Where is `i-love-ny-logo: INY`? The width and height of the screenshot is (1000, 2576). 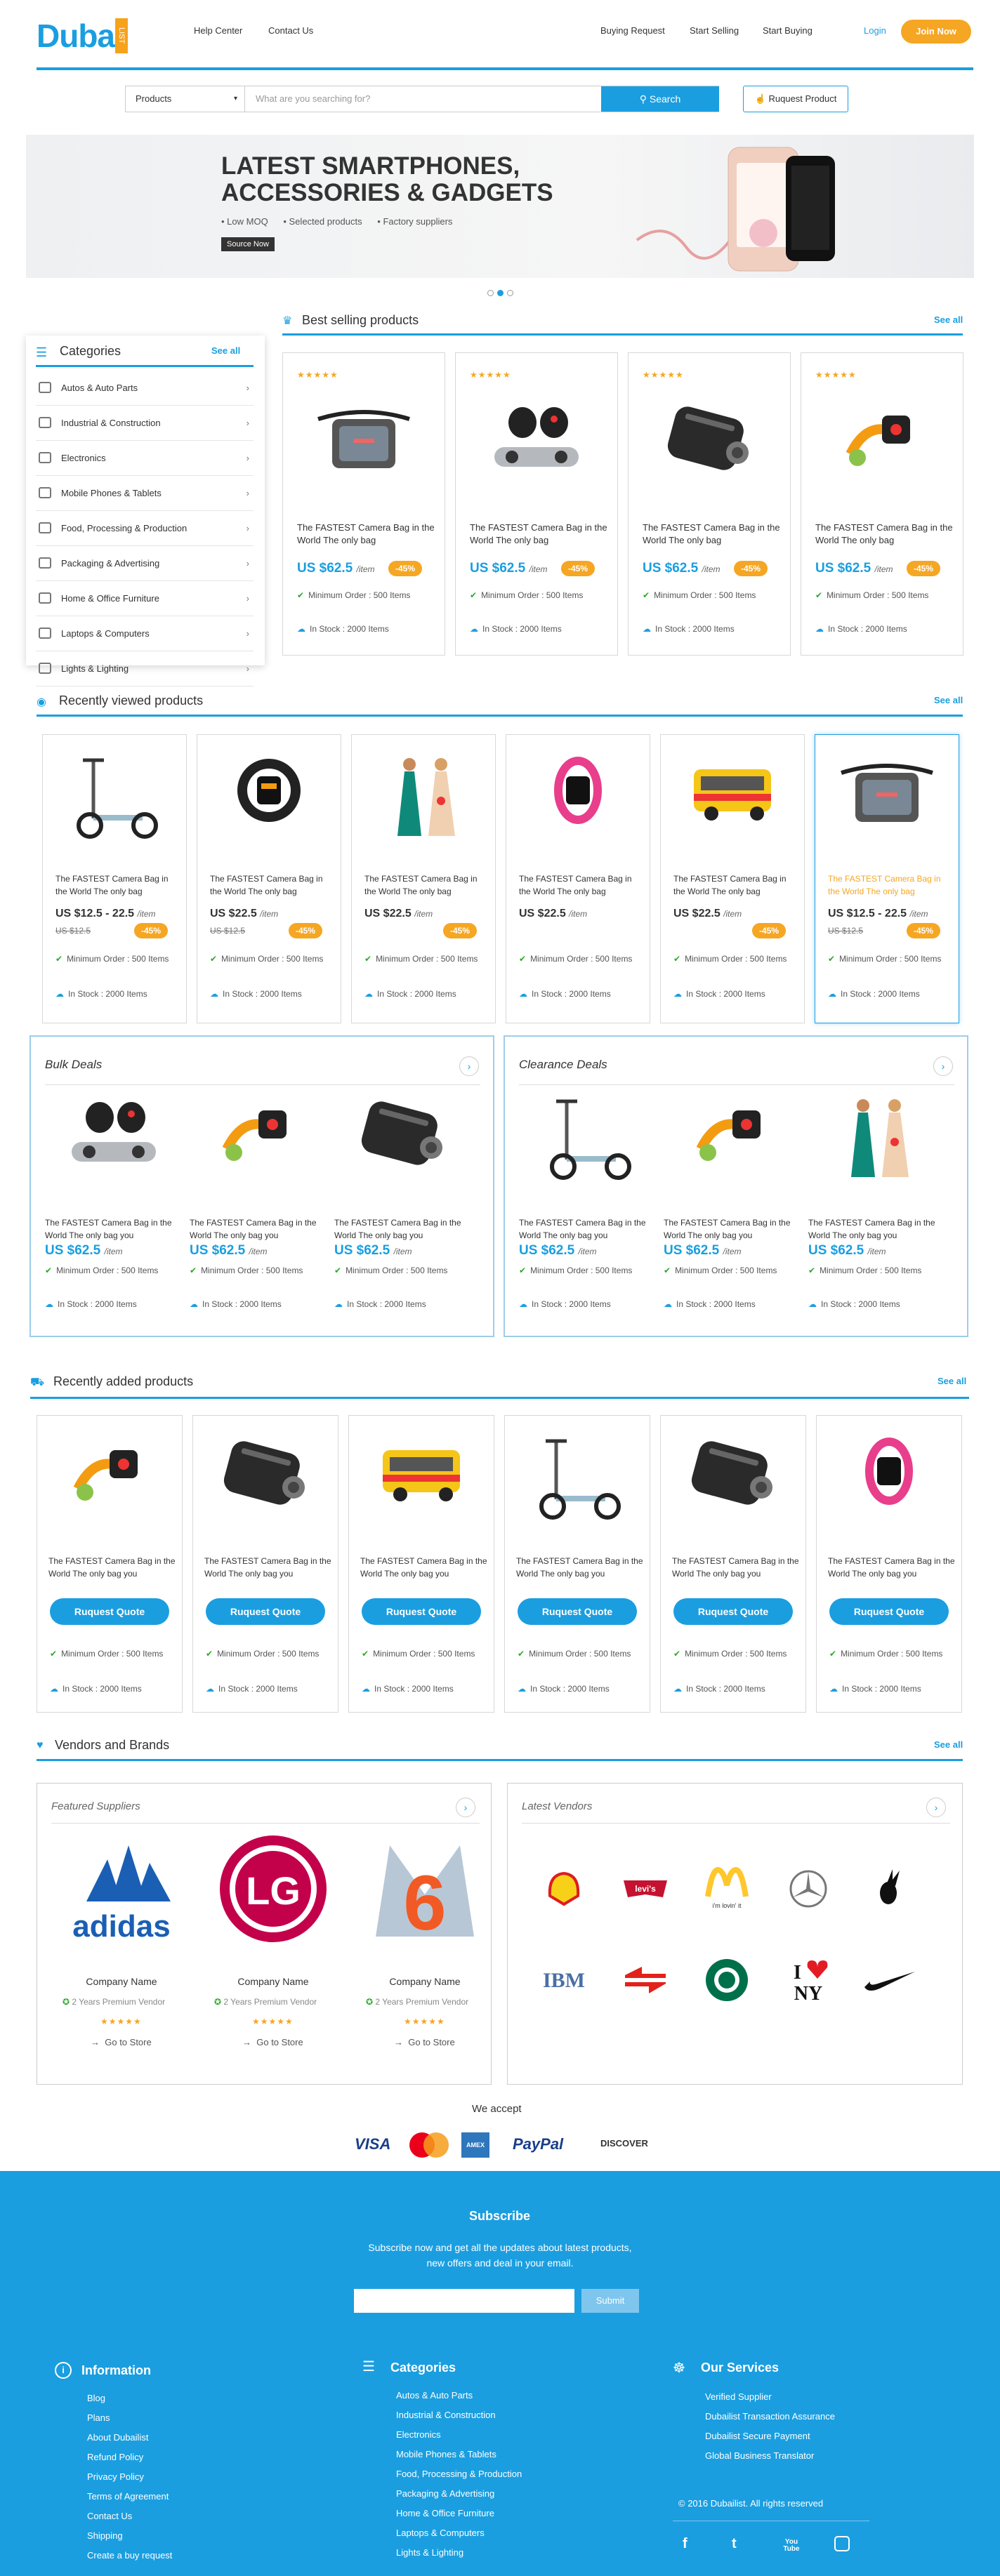 i-love-ny-logo: INY is located at coordinates (808, 1981).